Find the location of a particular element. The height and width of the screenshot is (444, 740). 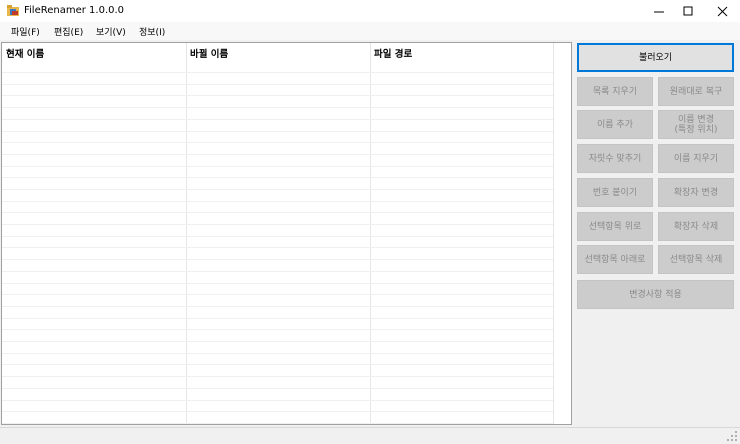

menu-bar: 파일(F) 편집(E) 보기(V) 정보(I) is located at coordinates (370, 31).